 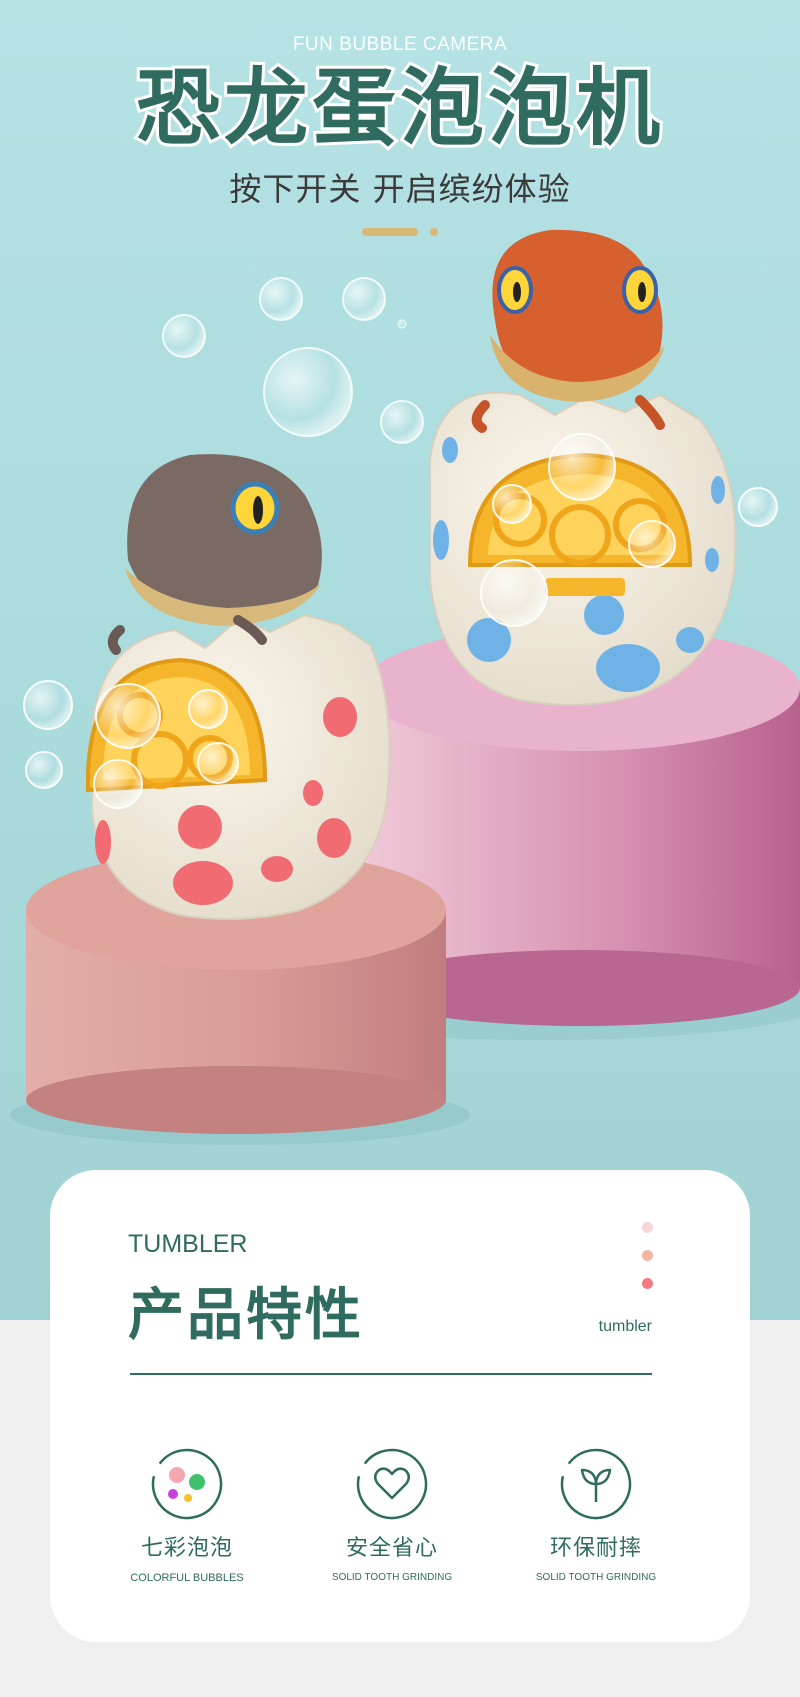 What do you see at coordinates (596, 1484) in the screenshot?
I see `sprout-icon` at bounding box center [596, 1484].